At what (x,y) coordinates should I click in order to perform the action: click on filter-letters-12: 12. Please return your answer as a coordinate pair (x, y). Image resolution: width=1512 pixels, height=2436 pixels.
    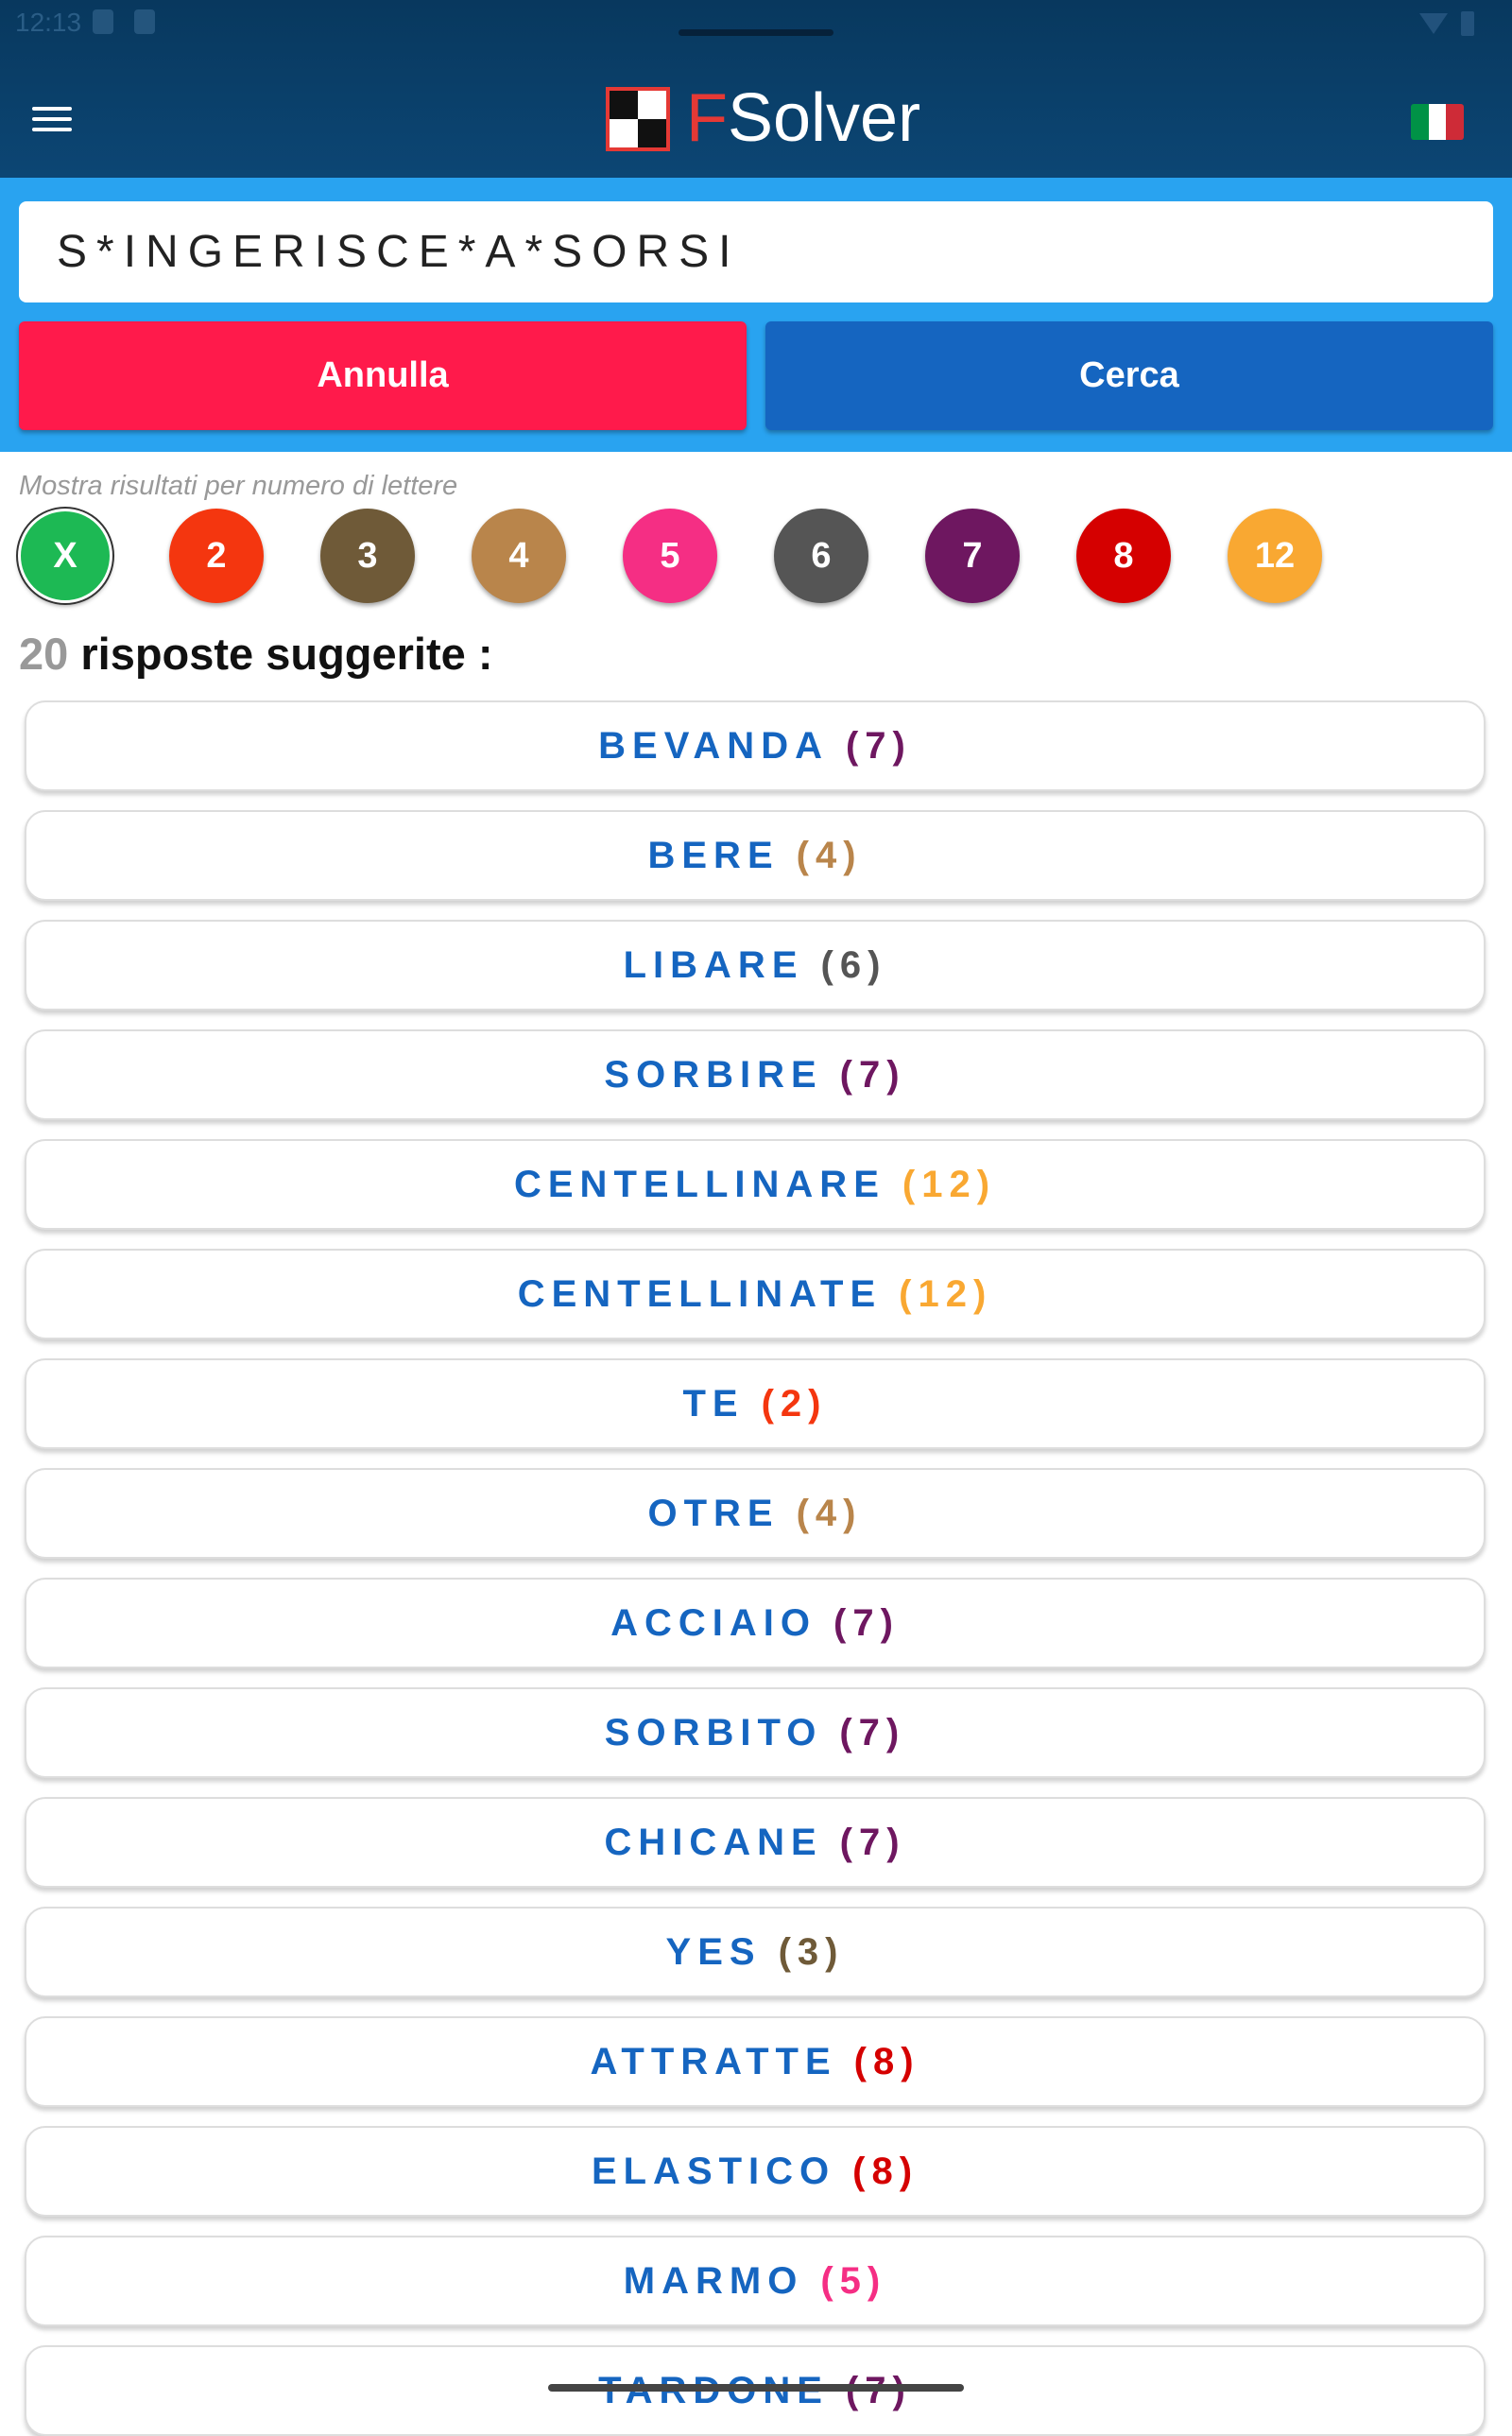
    Looking at the image, I should click on (1275, 556).